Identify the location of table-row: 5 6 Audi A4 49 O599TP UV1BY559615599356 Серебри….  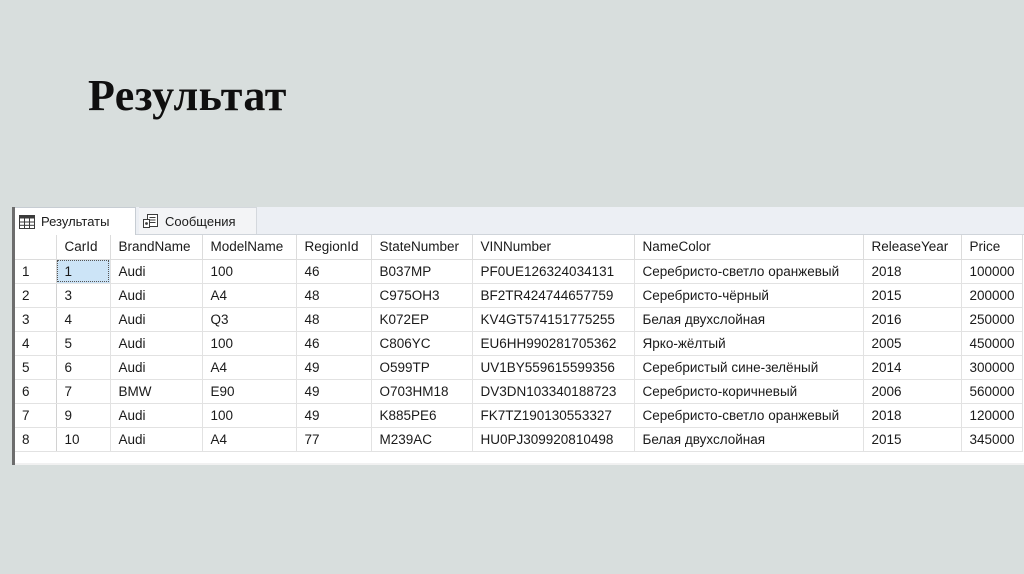
(519, 367).